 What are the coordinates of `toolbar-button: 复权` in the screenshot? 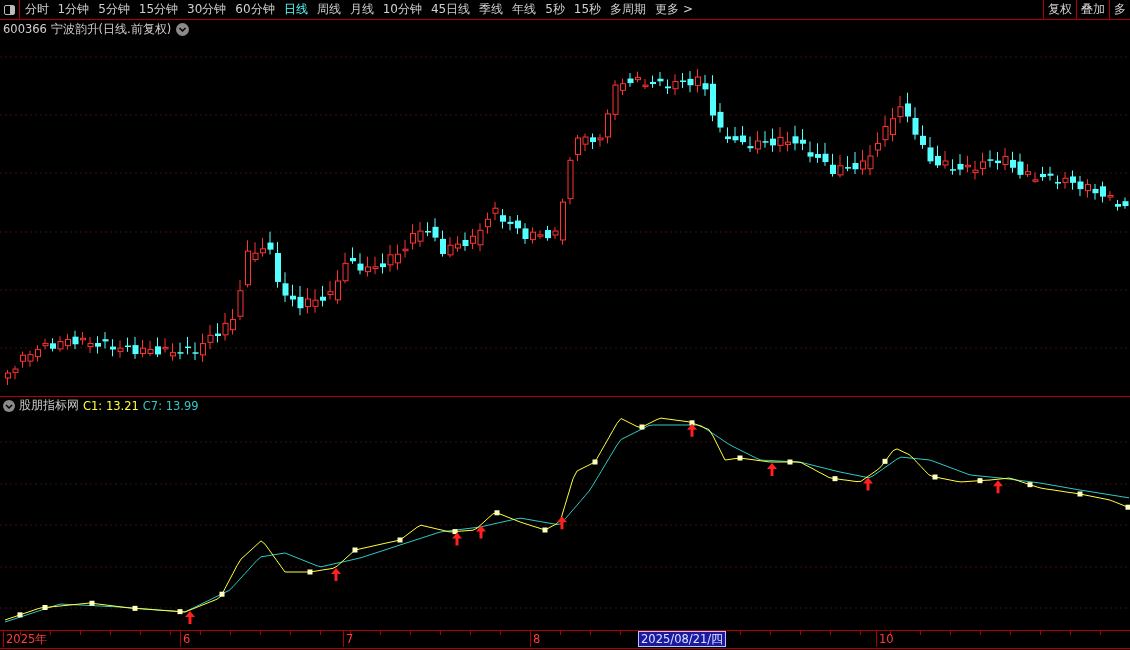 It's located at (1059, 9).